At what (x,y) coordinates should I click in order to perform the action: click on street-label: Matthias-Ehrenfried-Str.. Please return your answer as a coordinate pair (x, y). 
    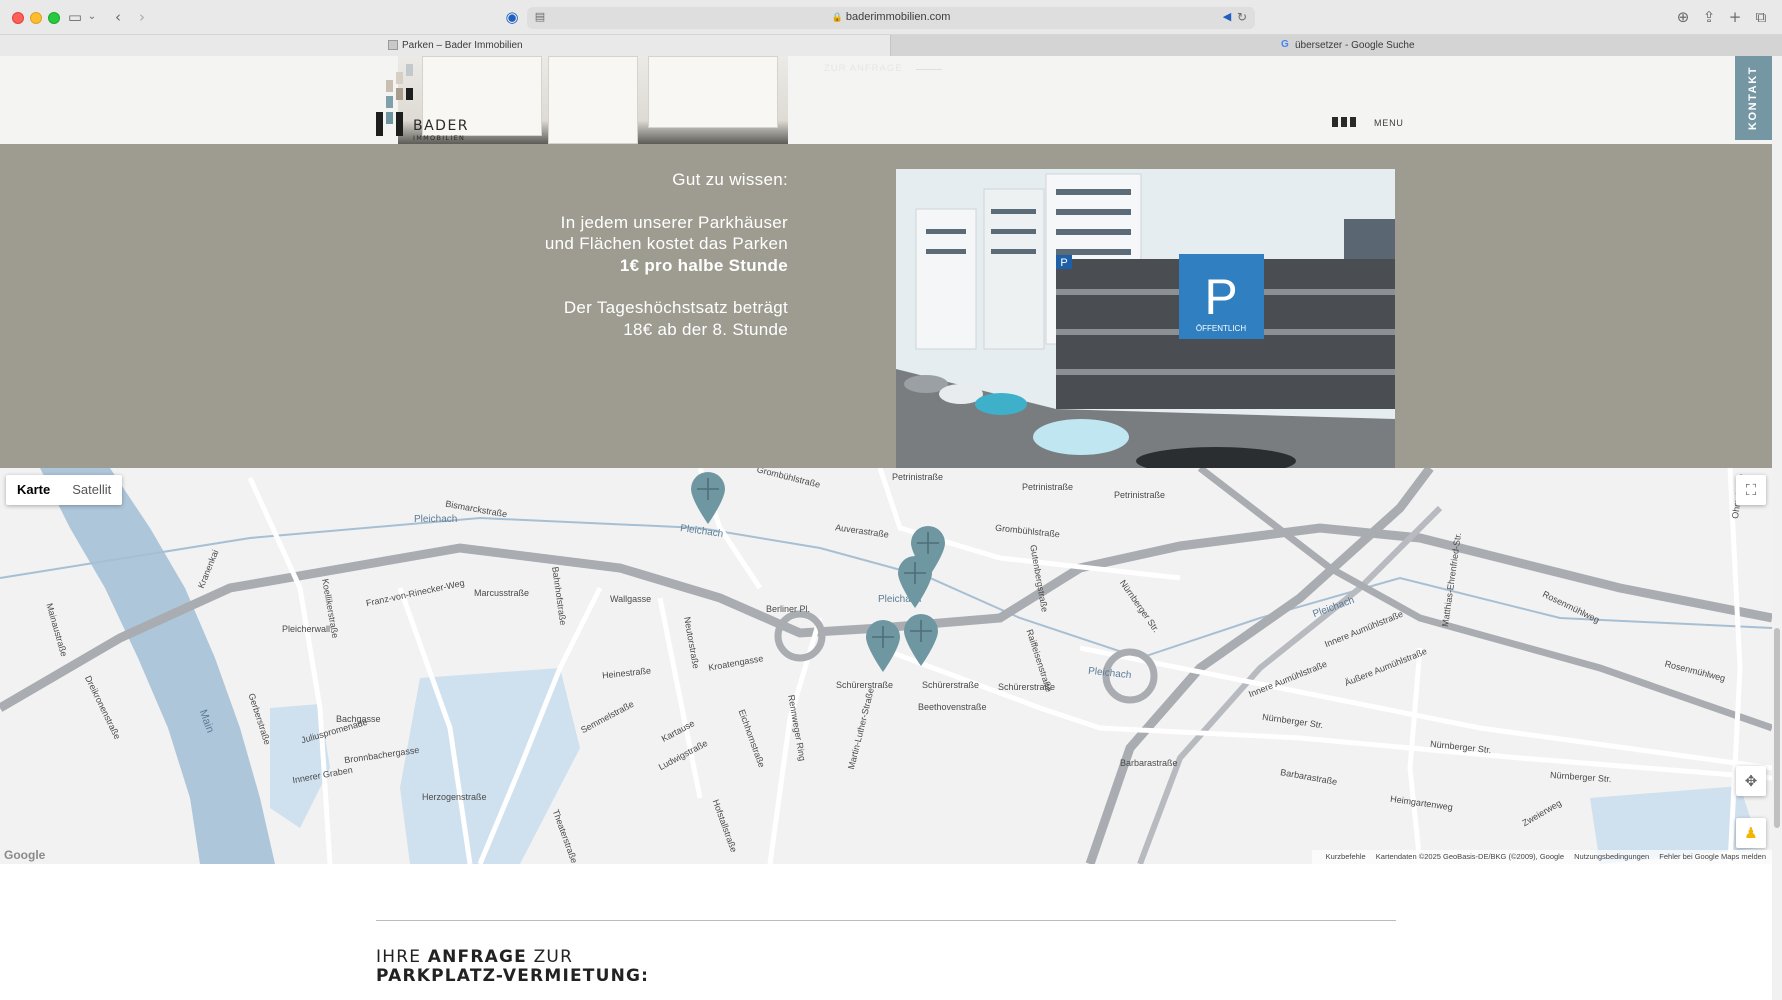
    Looking at the image, I should click on (1452, 579).